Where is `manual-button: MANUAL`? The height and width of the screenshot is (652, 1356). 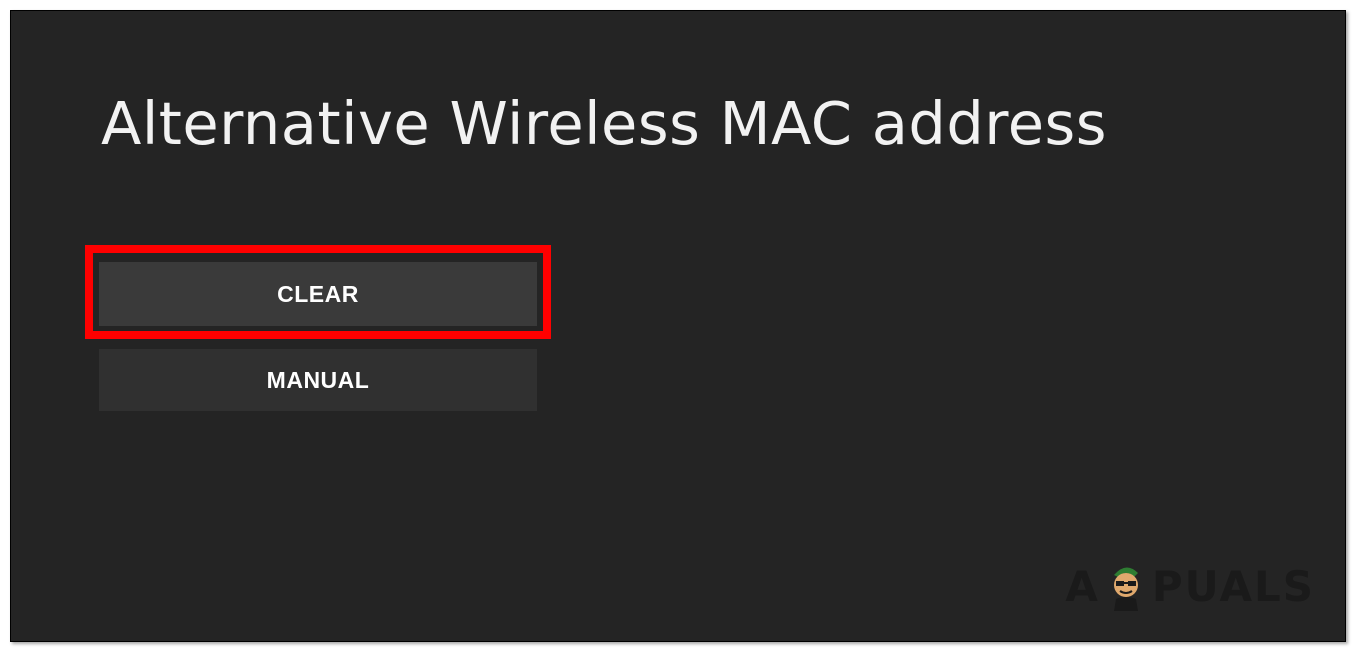 manual-button: MANUAL is located at coordinates (318, 380).